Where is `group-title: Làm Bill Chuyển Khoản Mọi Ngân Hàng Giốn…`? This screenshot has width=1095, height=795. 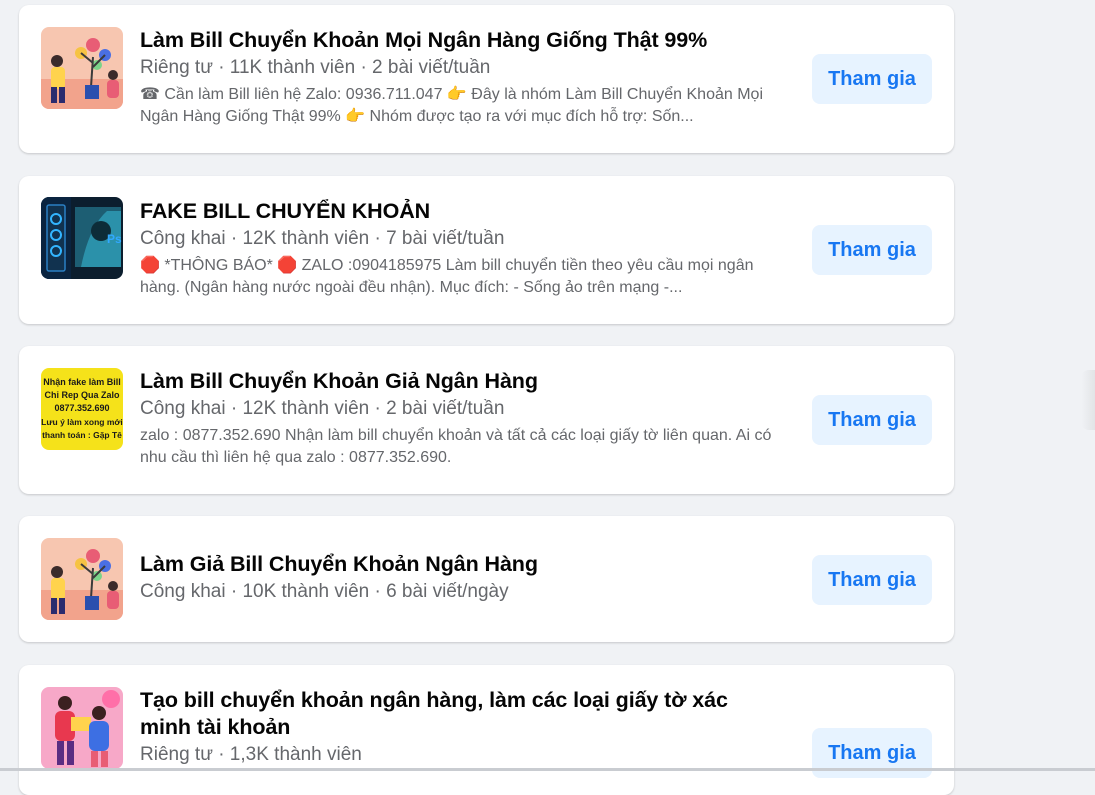 group-title: Làm Bill Chuyển Khoản Mọi Ngân Hàng Giốn… is located at coordinates (467, 40).